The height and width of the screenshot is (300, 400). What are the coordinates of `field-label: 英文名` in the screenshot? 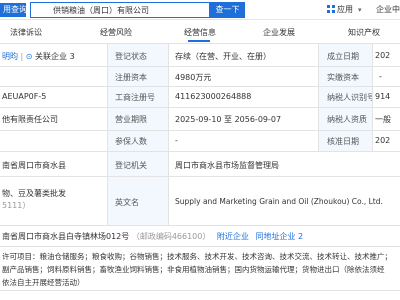 It's located at (138, 201).